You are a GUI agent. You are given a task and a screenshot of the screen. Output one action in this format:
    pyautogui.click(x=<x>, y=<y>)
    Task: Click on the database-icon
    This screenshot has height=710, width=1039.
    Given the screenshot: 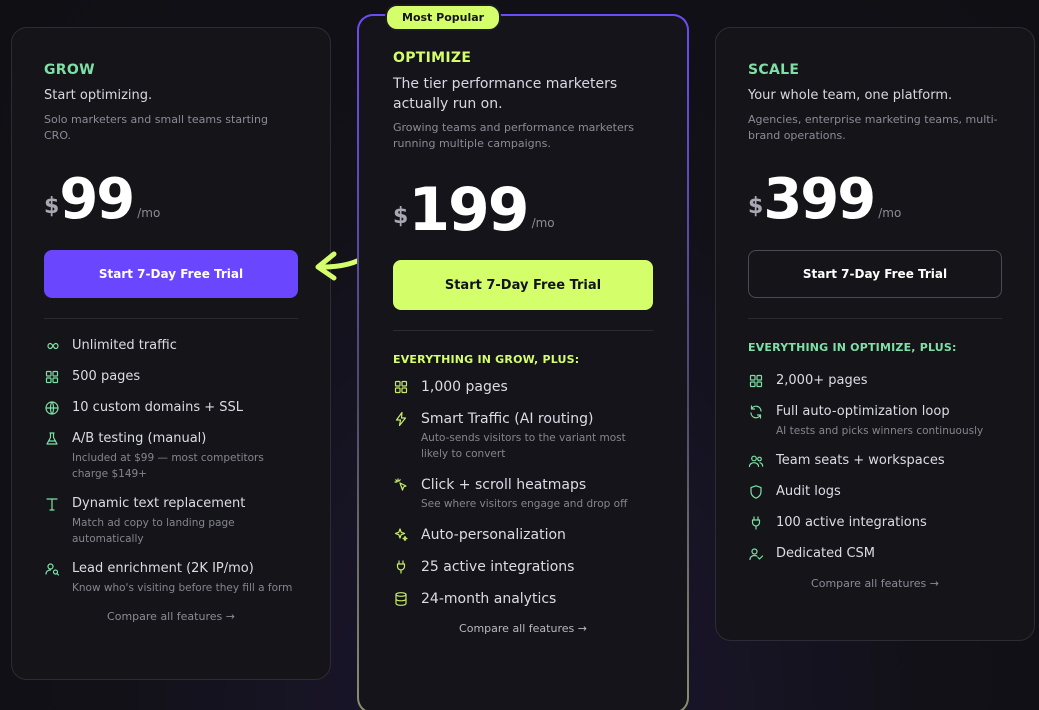 What is the action you would take?
    pyautogui.click(x=401, y=599)
    